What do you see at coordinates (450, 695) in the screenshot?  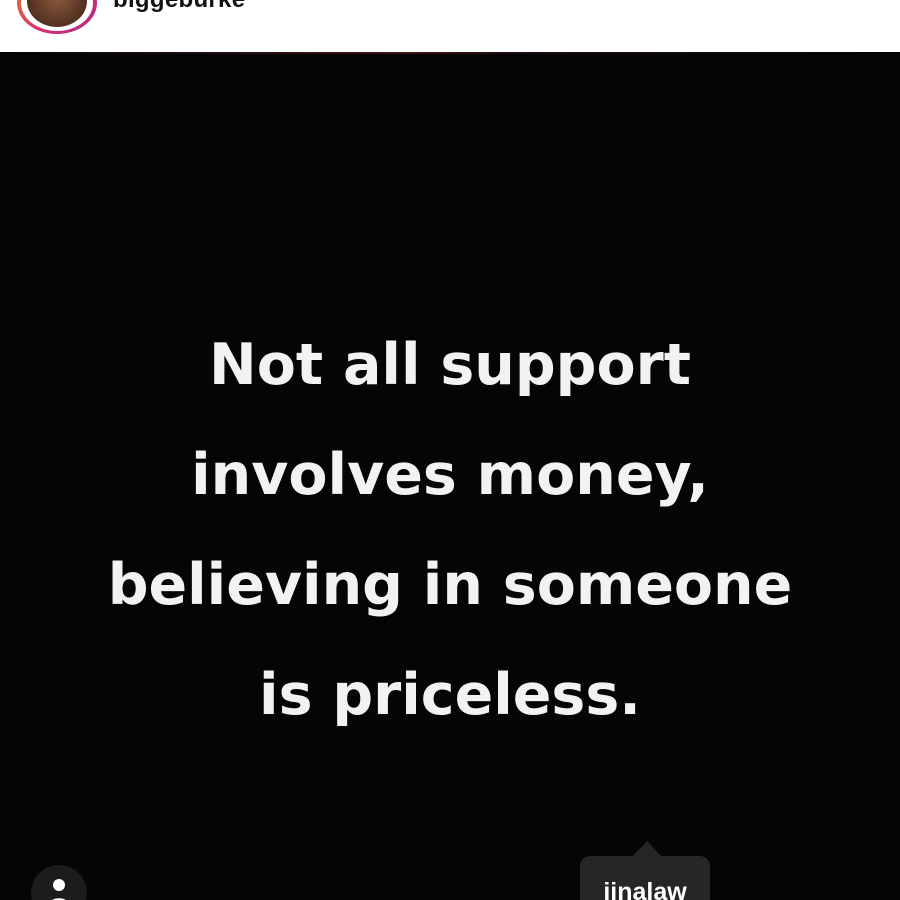 I see `quote-line-4: is priceless.` at bounding box center [450, 695].